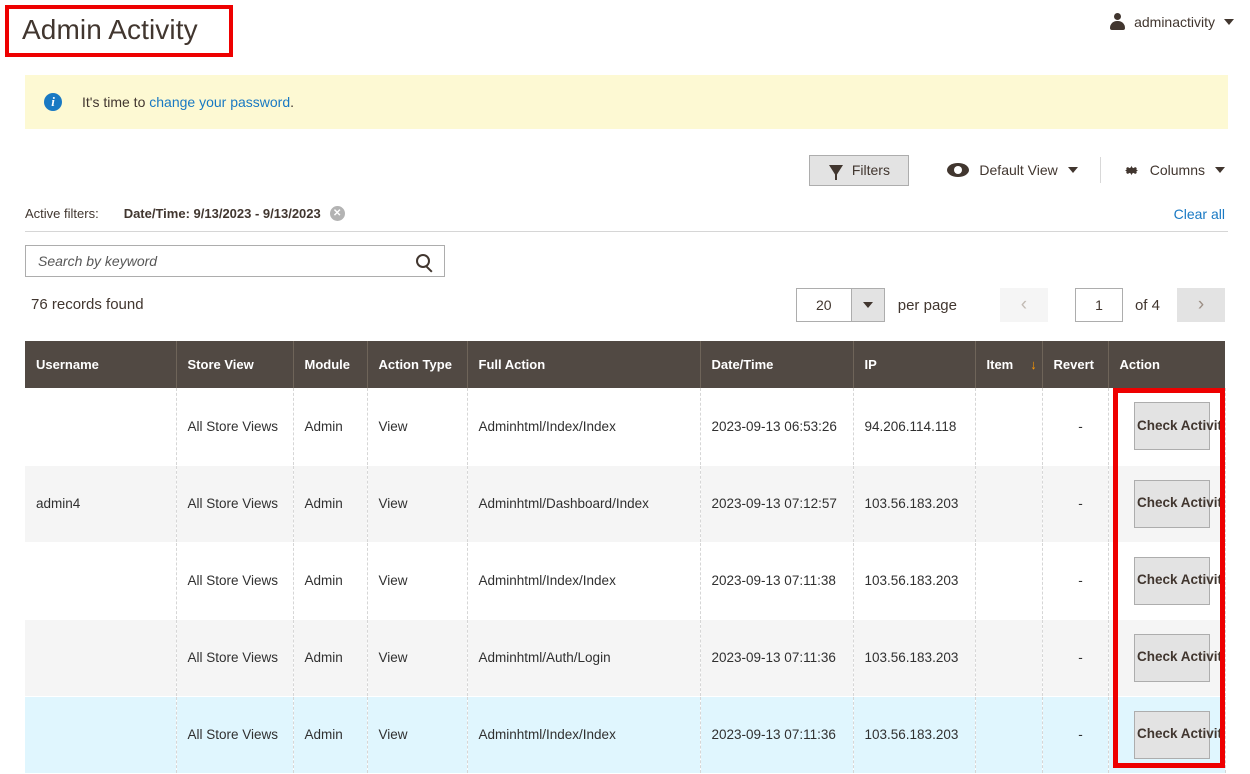  I want to click on eye-icon, so click(958, 170).